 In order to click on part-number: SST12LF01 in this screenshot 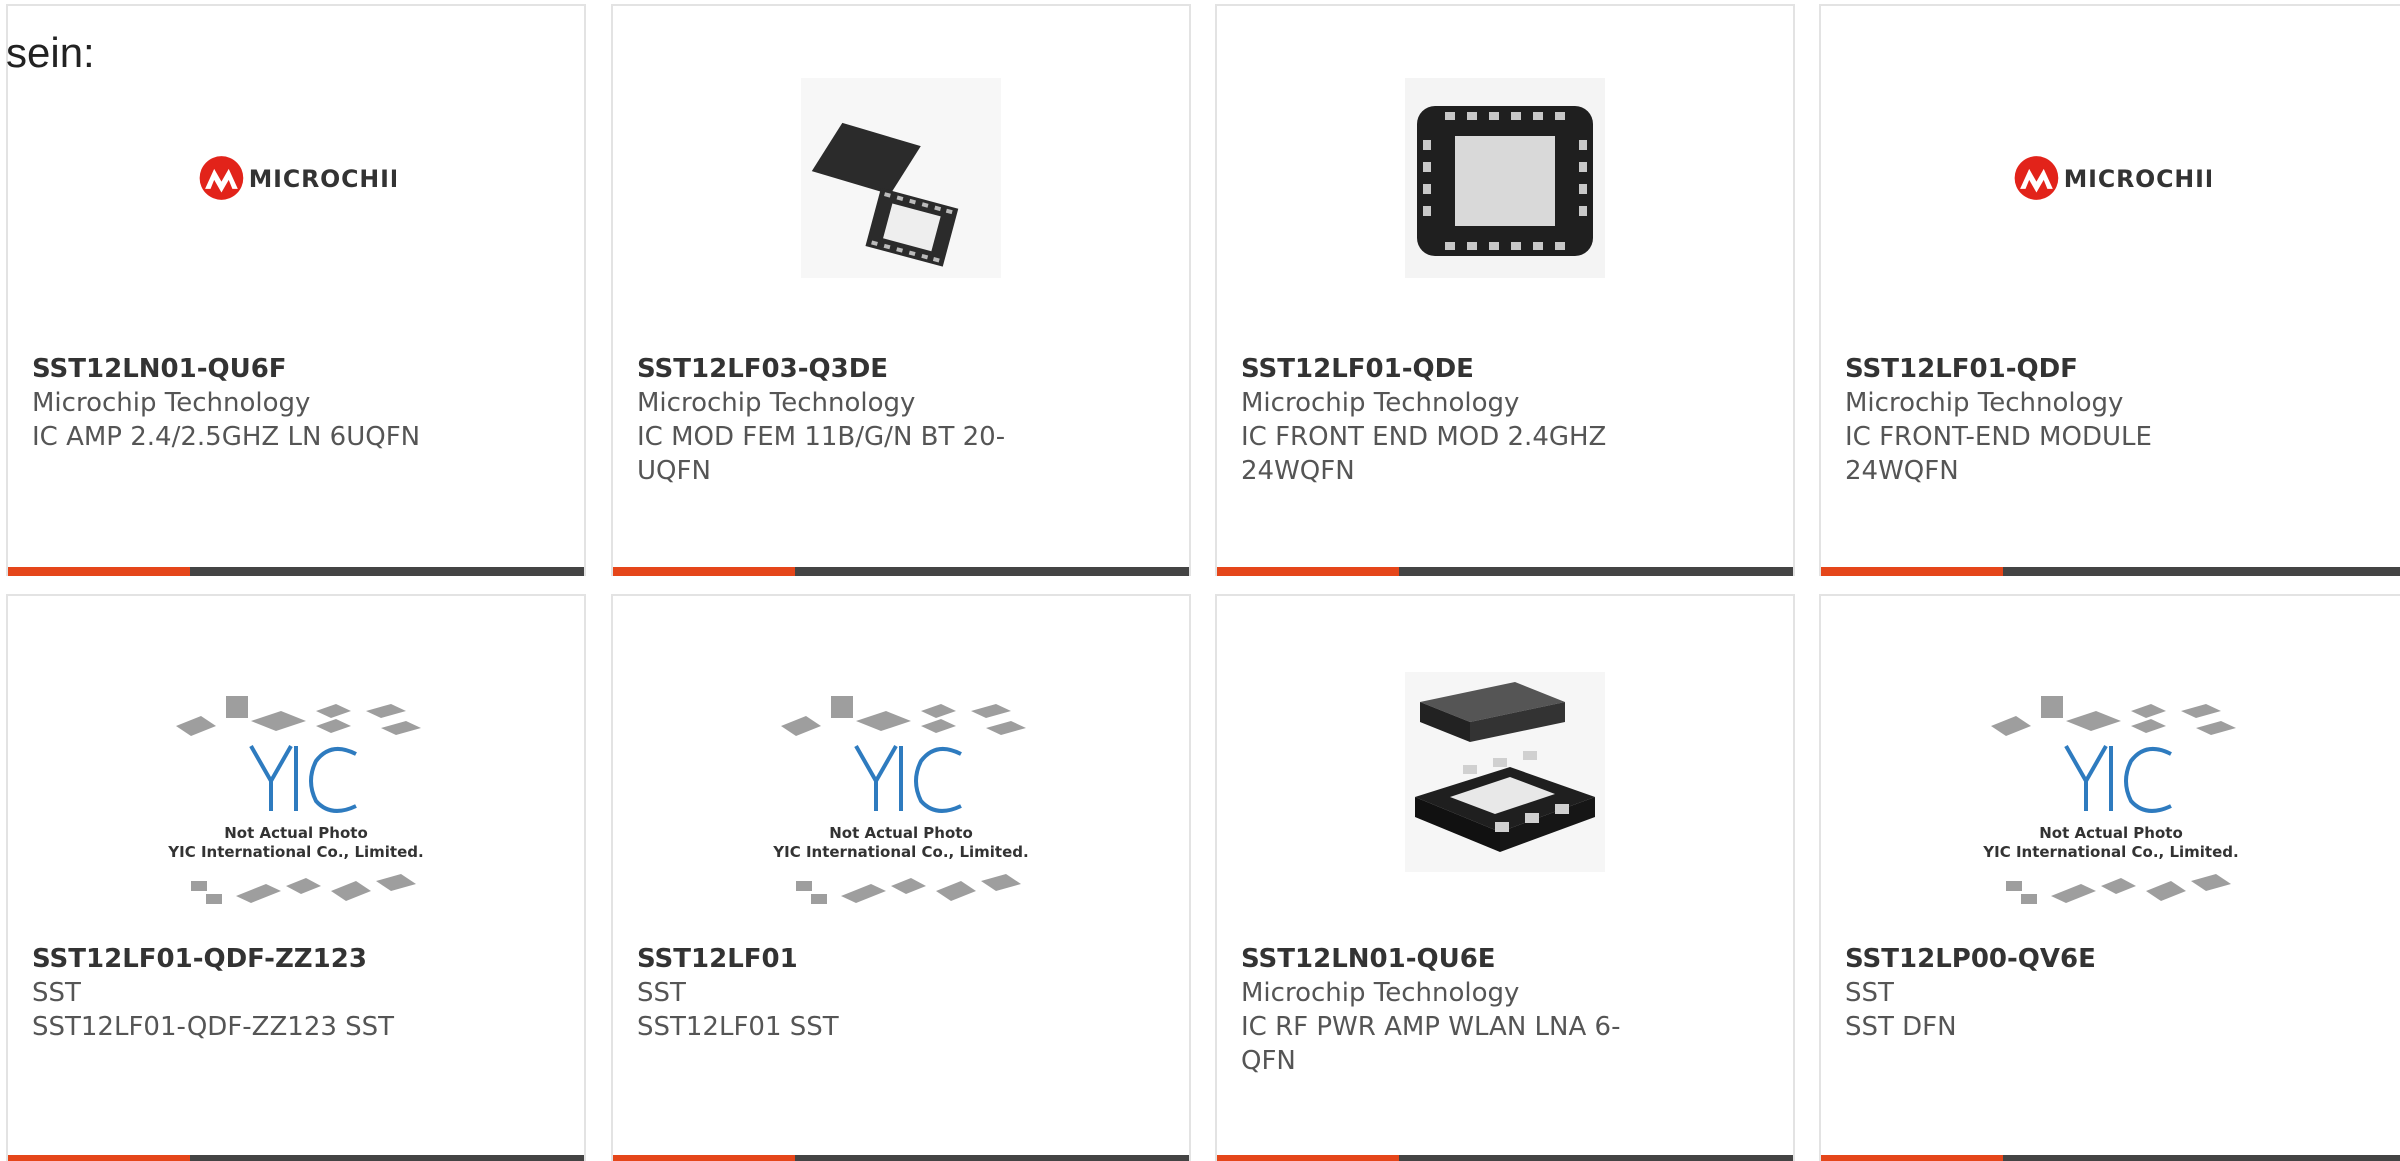, I will do `click(837, 959)`.